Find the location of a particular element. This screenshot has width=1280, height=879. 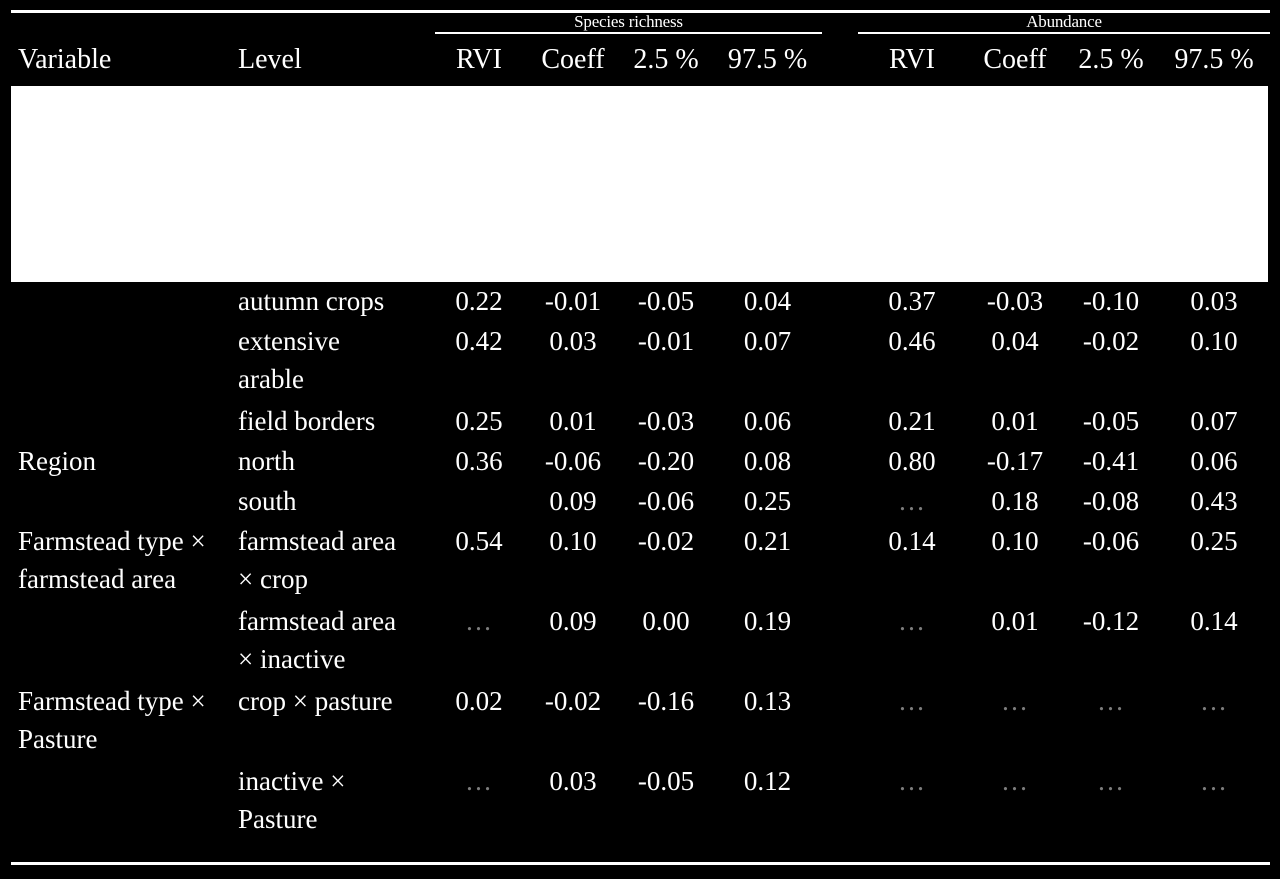

column-header-abundance-upper-ci: 97.5 % is located at coordinates (1214, 59).